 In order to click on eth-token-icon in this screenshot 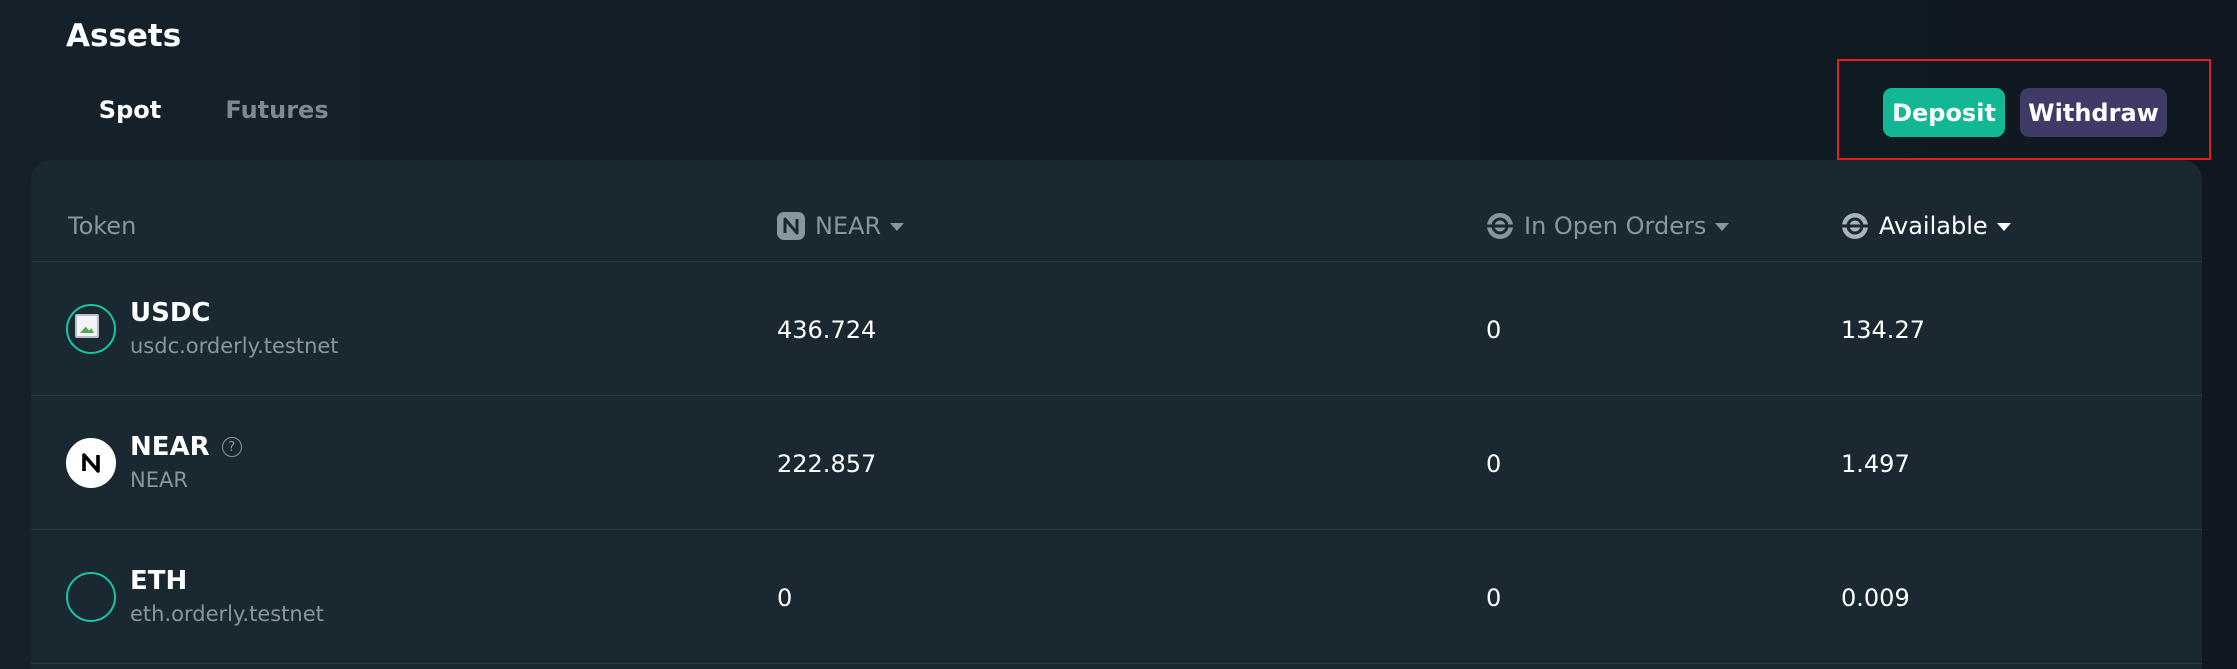, I will do `click(91, 597)`.